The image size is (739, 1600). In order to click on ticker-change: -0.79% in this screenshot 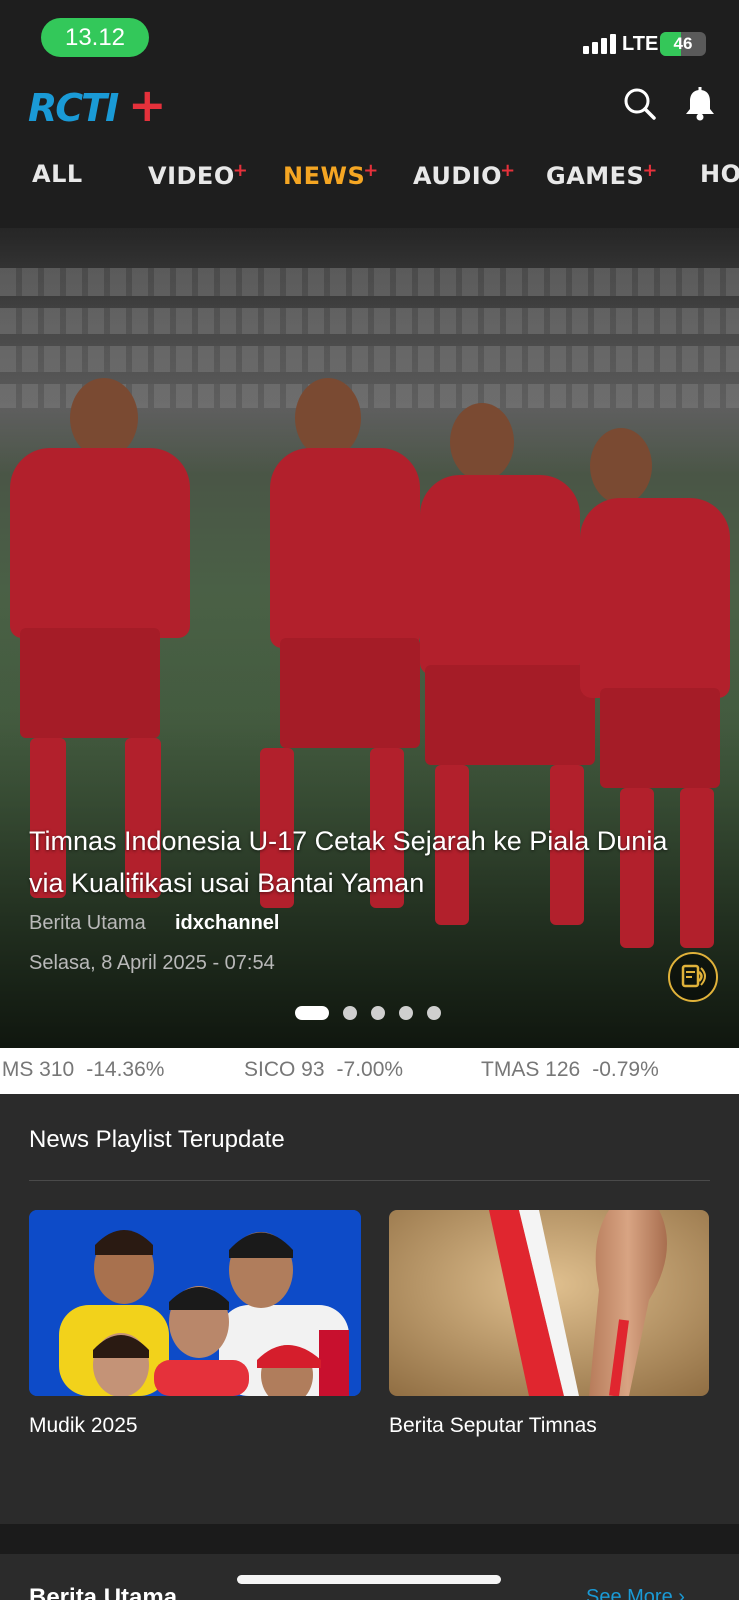, I will do `click(625, 1069)`.